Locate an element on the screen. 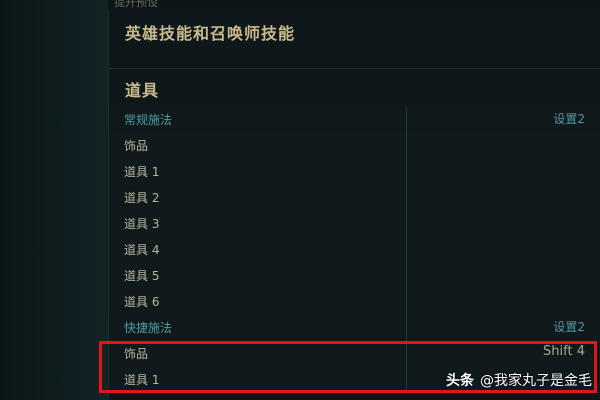  table-row: 道具 2 is located at coordinates (354, 197).